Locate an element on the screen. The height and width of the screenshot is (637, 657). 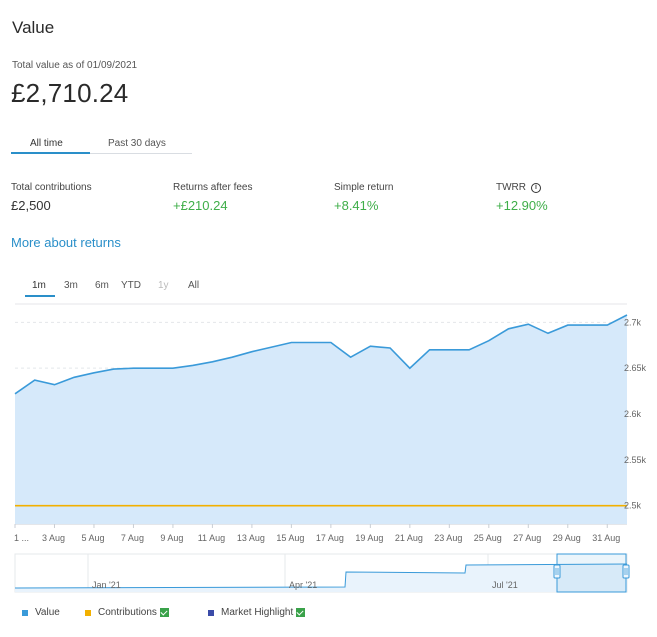
y-tick-label: 2.7k is located at coordinates (633, 322).